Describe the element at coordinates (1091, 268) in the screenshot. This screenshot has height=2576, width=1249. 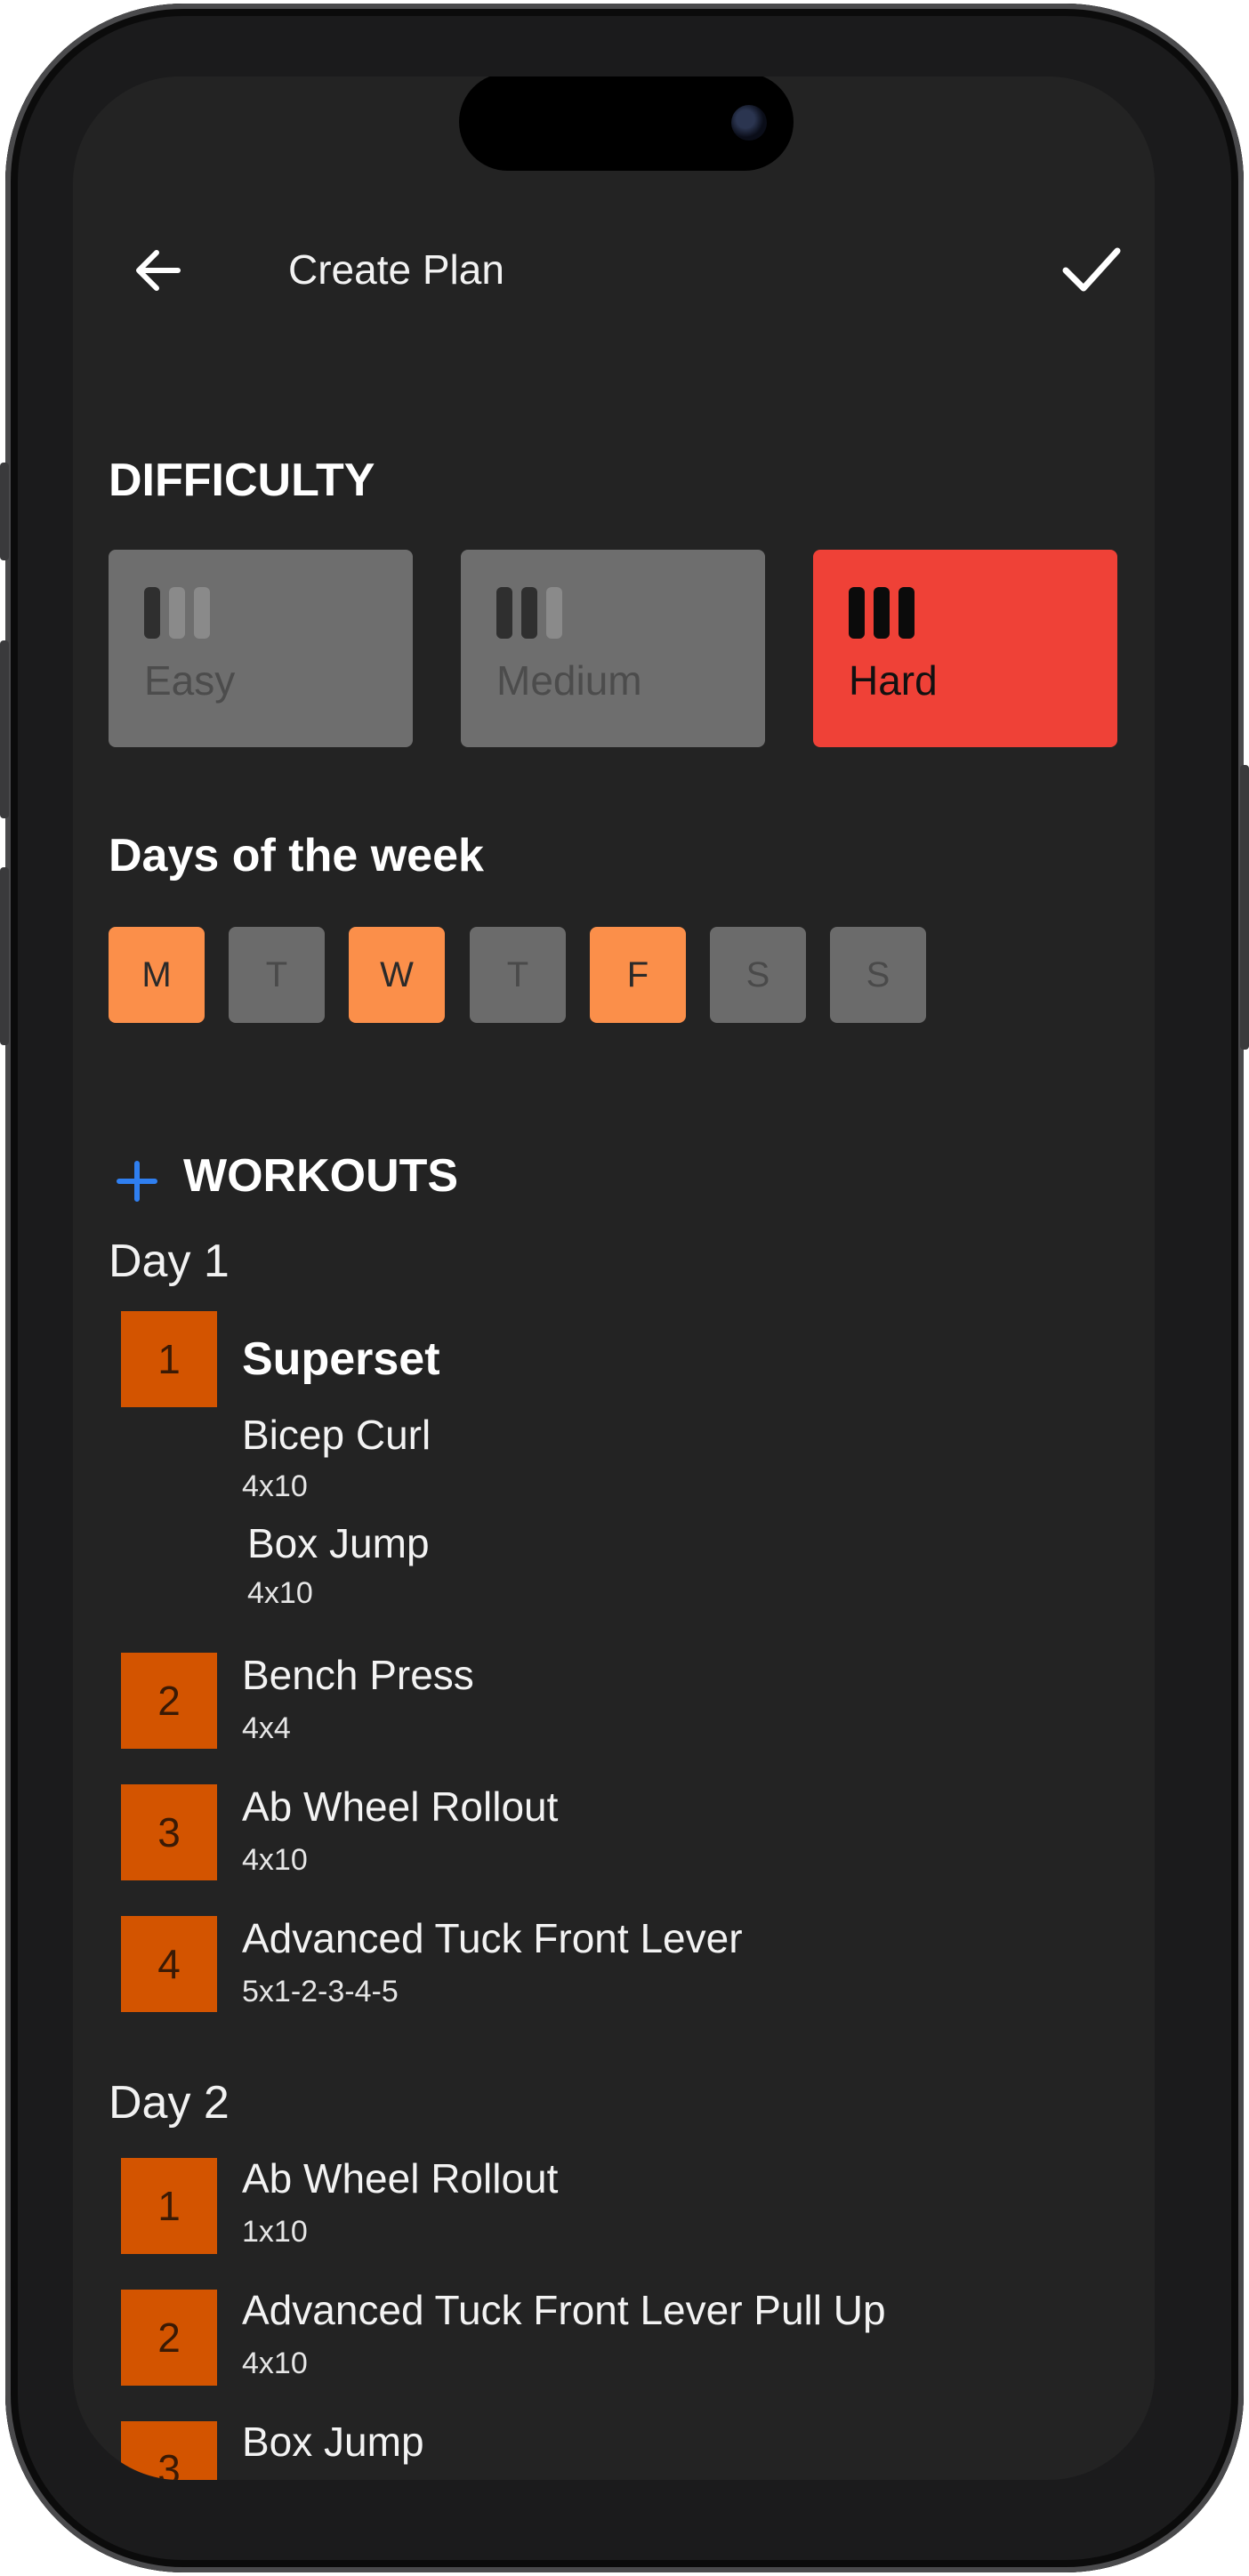
I see `check-icon` at that location.